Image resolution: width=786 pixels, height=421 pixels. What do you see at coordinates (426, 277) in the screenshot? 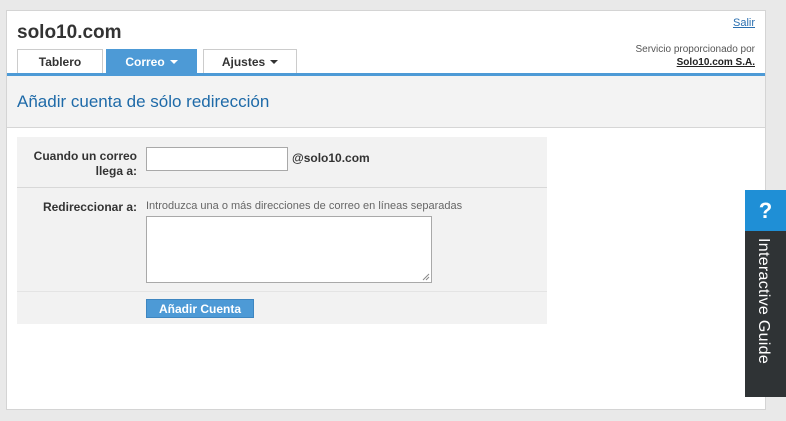
I see `resize-grip-icon` at bounding box center [426, 277].